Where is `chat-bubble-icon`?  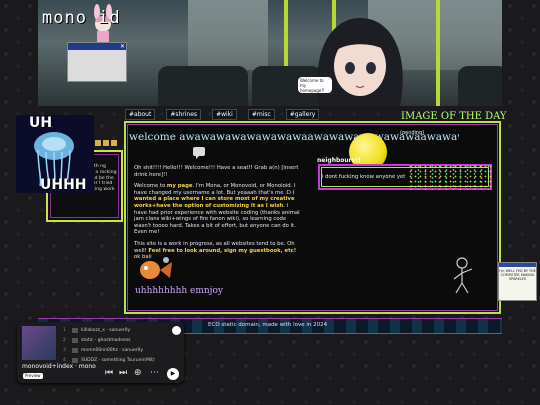
chat-bubble-icon is located at coordinates (199, 153).